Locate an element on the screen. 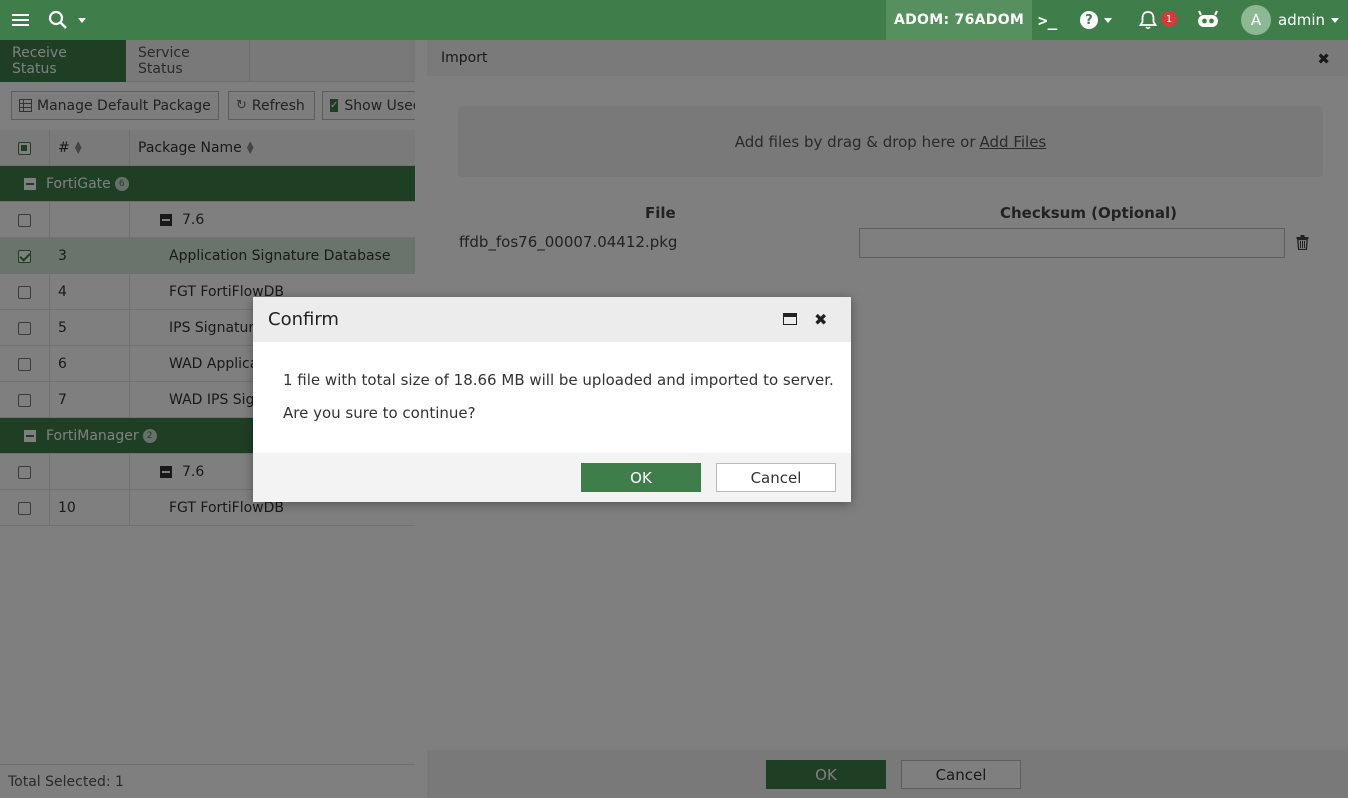 This screenshot has width=1348, height=798. user-avatar: A is located at coordinates (1256, 20).